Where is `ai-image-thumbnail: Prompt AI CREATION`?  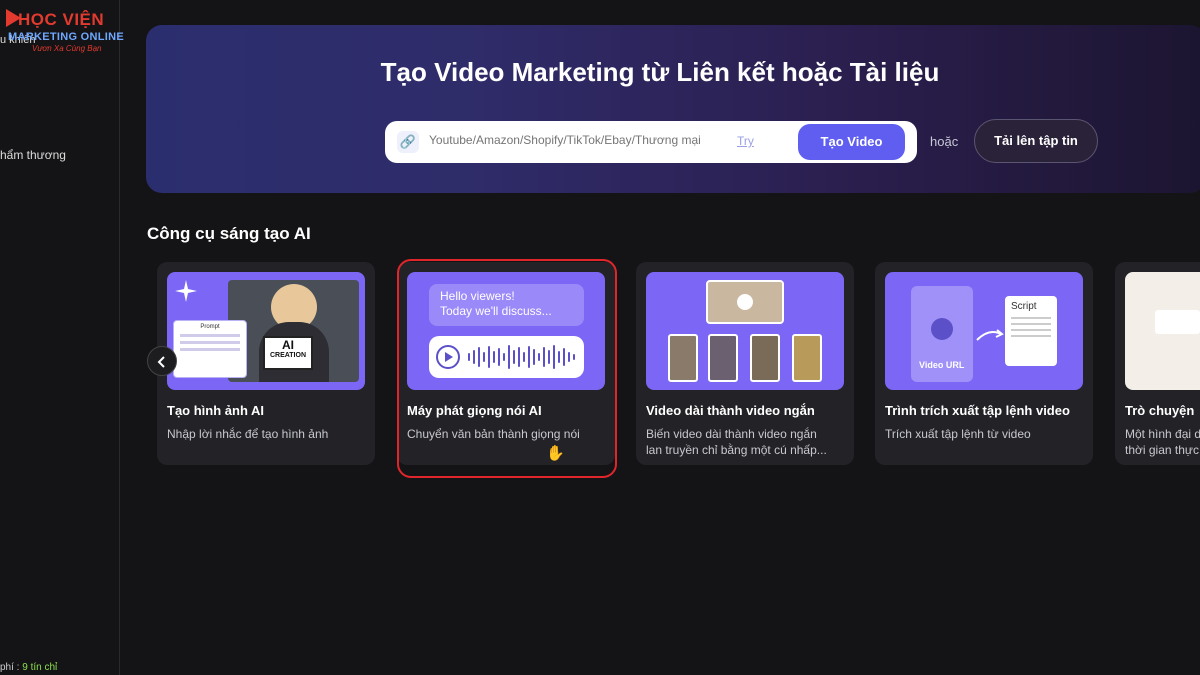
ai-image-thumbnail: Prompt AI CREATION is located at coordinates (266, 331).